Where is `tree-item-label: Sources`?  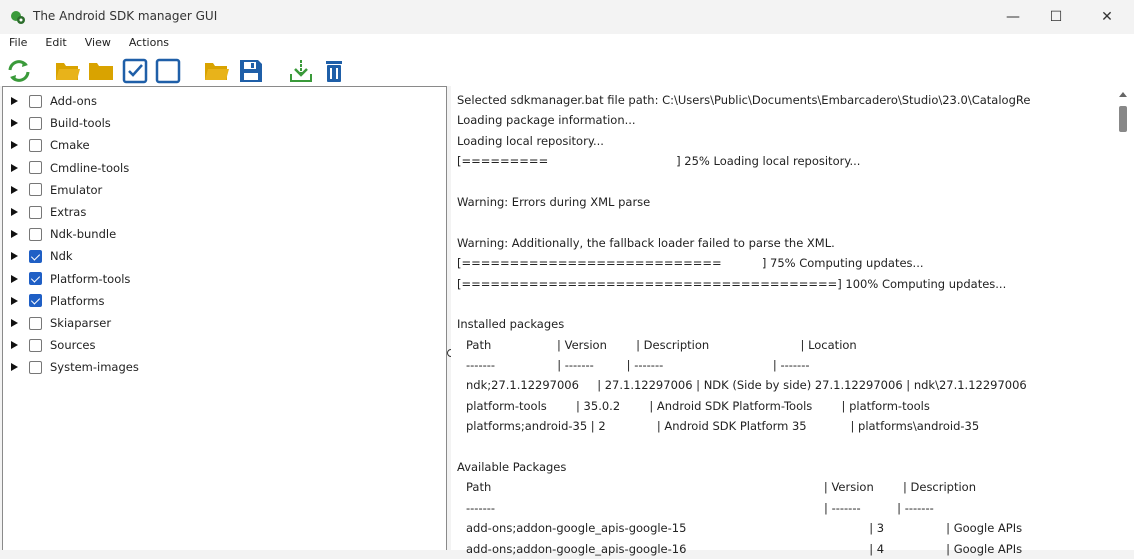 tree-item-label: Sources is located at coordinates (73, 345).